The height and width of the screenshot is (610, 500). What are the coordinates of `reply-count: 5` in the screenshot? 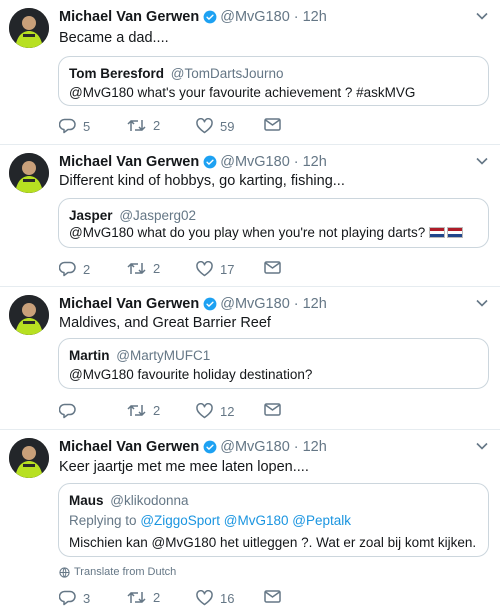 It's located at (87, 126).